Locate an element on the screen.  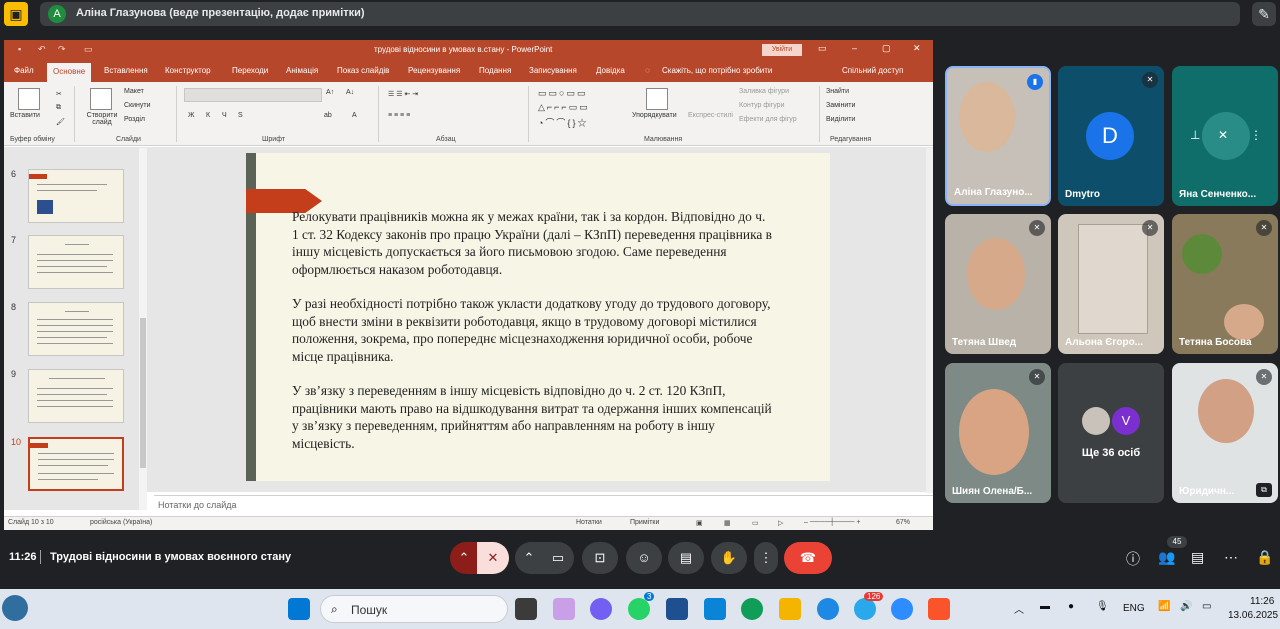
replace-button: Замінити is located at coordinates (840, 105).